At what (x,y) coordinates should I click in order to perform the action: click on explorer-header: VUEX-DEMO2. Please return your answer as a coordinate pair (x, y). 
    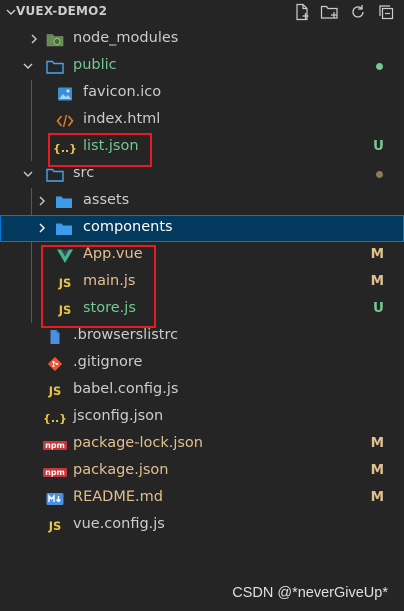
    Looking at the image, I should click on (202, 12).